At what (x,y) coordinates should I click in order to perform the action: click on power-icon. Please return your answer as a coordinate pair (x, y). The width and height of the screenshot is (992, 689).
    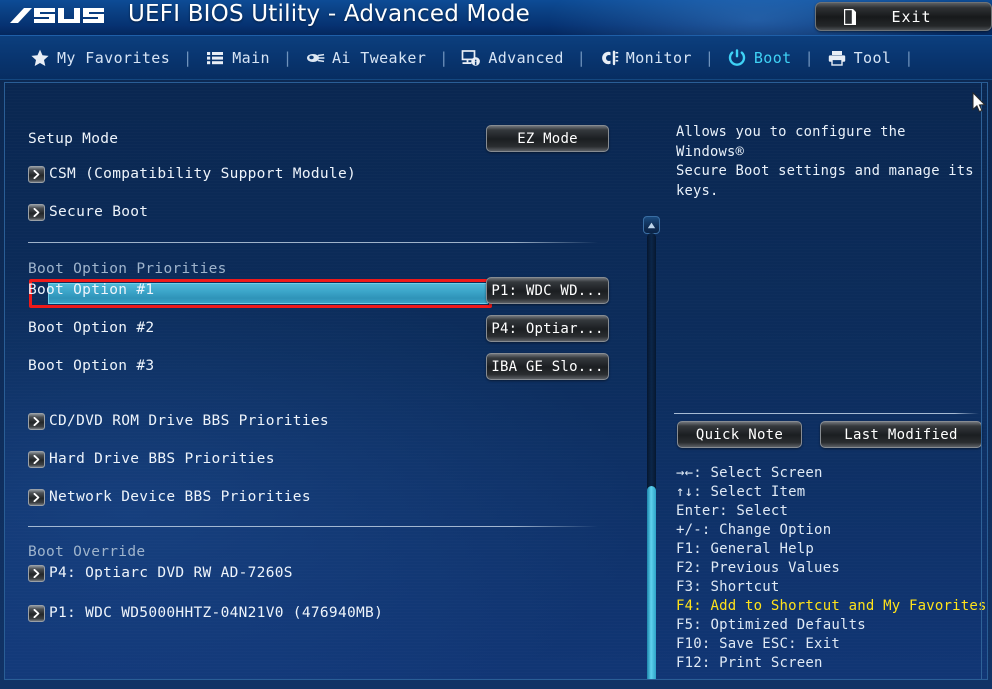
    Looking at the image, I should click on (737, 57).